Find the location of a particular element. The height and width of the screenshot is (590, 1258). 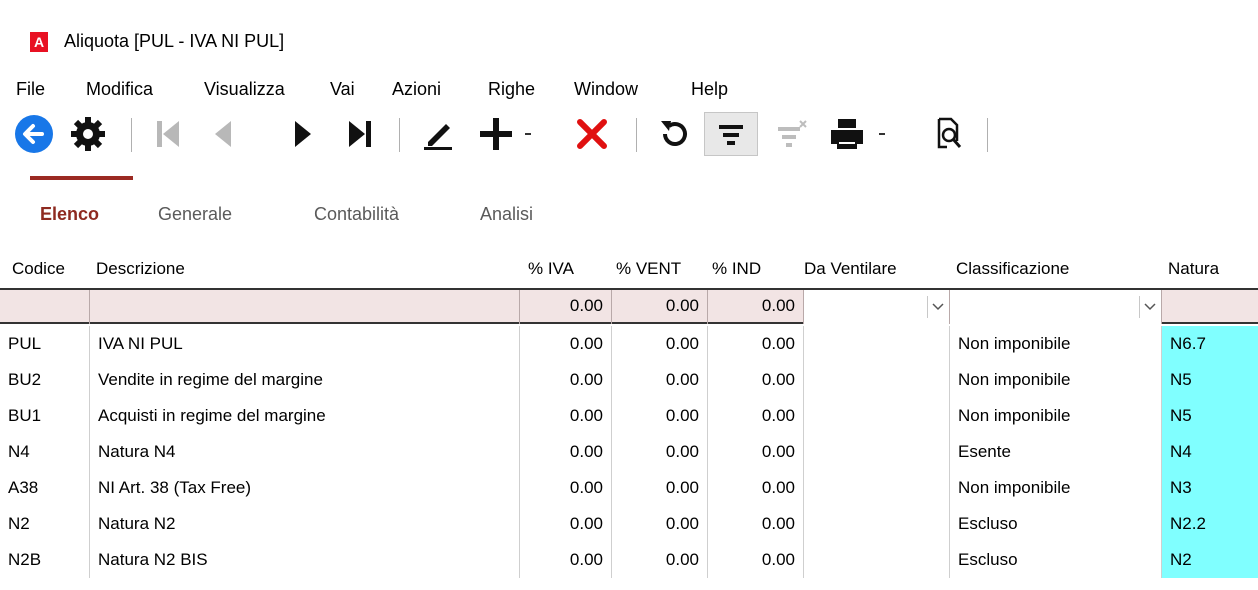

filter-da-ventilare is located at coordinates (877, 307).